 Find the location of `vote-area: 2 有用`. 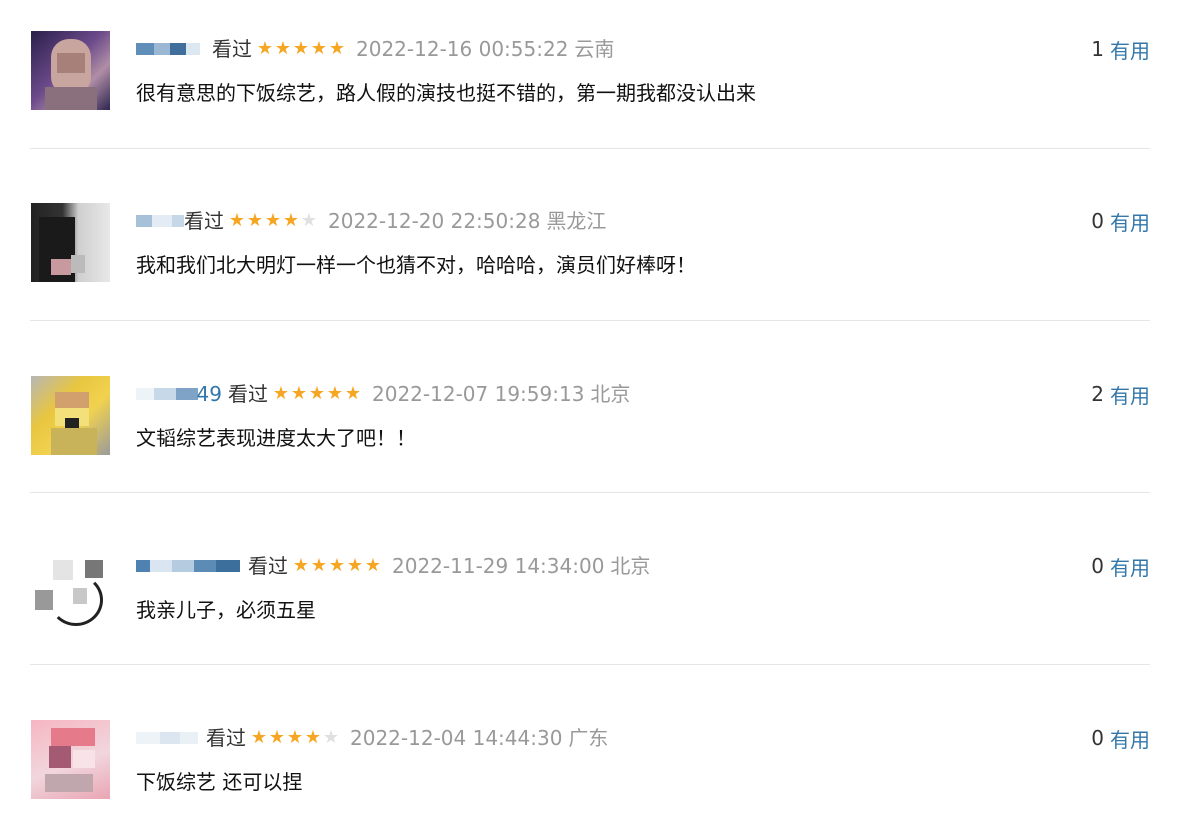

vote-area: 2 有用 is located at coordinates (1120, 394).